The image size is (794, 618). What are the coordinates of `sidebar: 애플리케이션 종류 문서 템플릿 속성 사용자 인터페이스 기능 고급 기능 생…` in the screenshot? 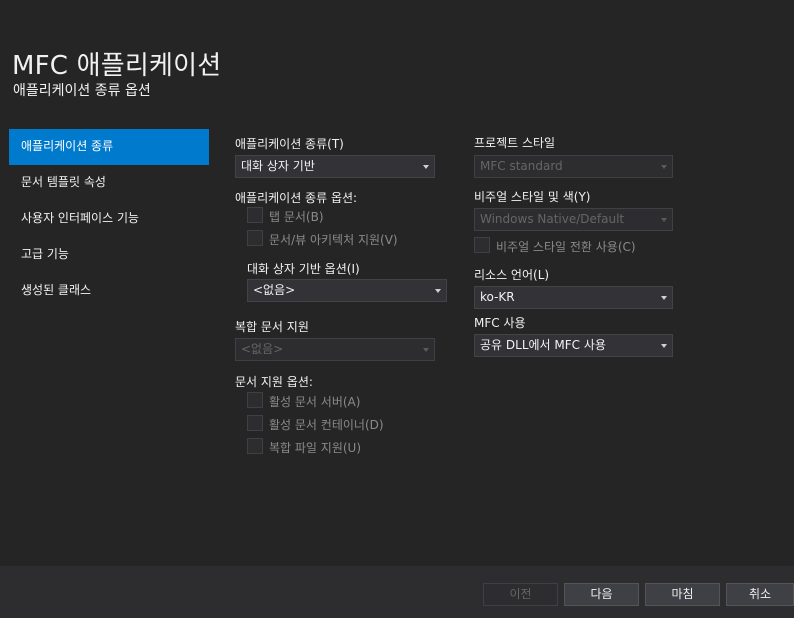 It's located at (109, 219).